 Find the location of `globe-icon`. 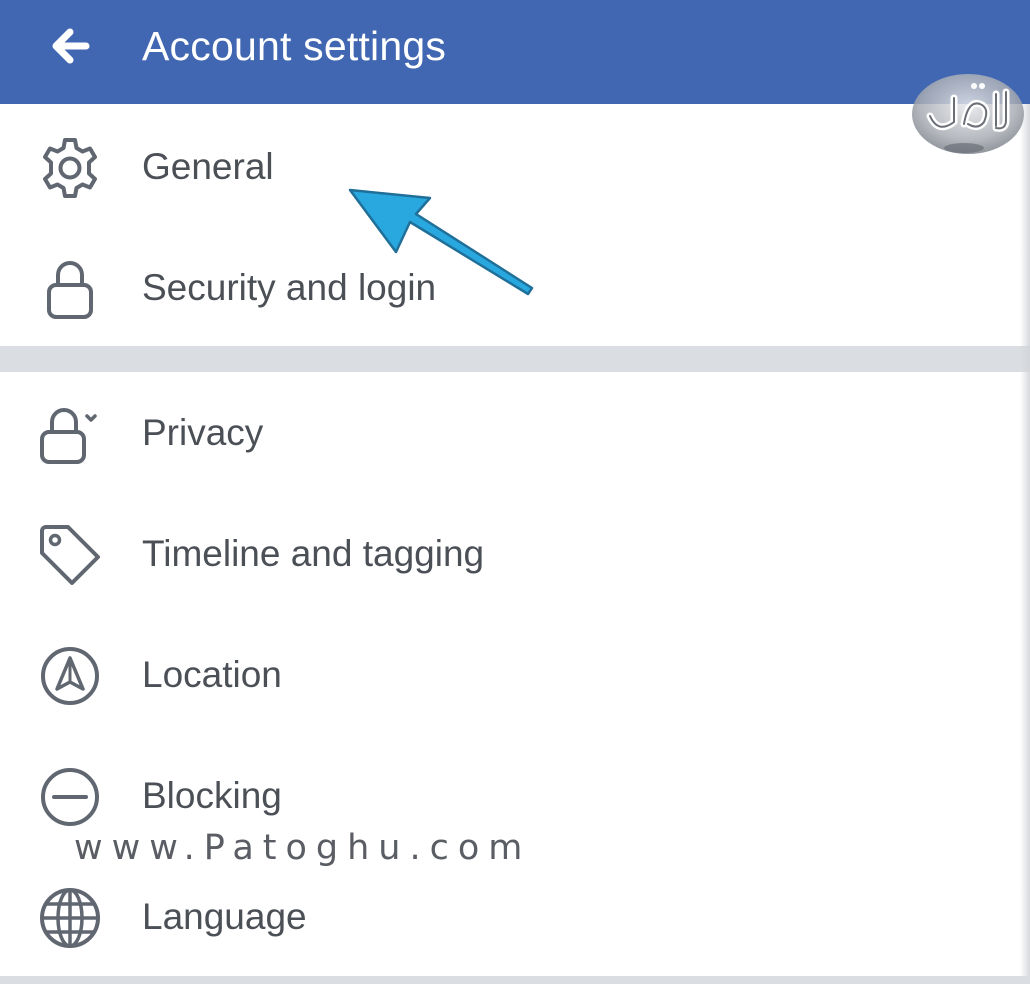

globe-icon is located at coordinates (70, 918).